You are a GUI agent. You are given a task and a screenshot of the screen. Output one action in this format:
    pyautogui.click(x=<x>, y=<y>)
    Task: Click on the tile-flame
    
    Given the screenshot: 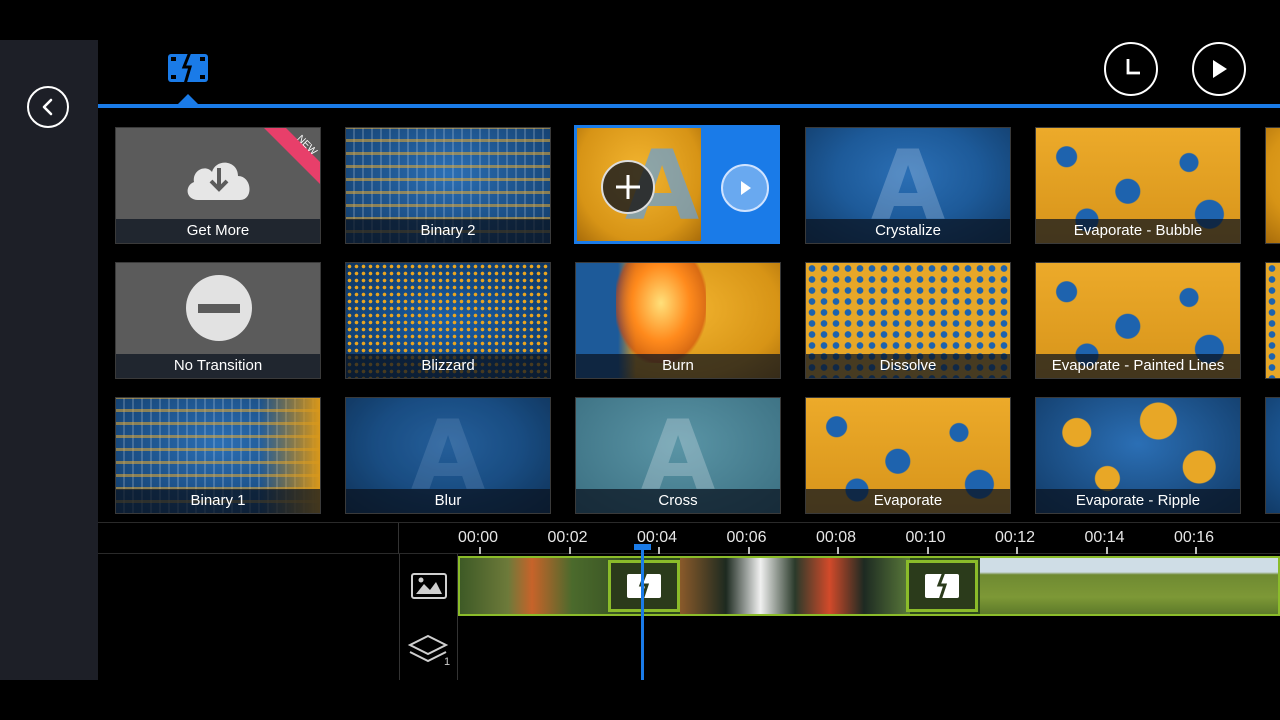 What is the action you would take?
    pyautogui.click(x=661, y=313)
    